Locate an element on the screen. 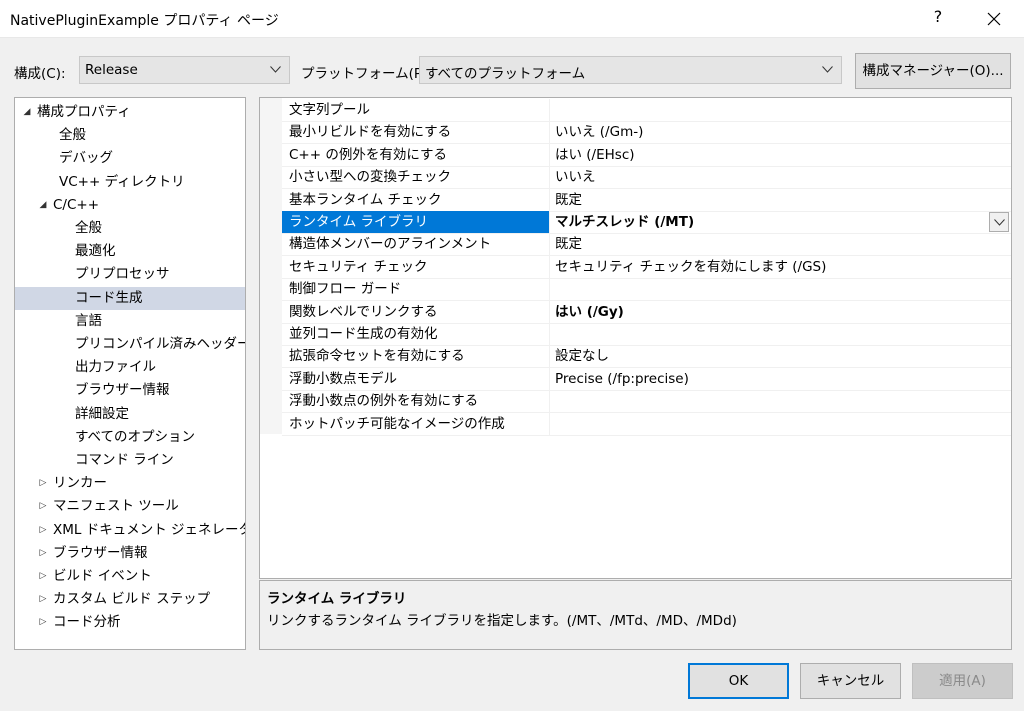 This screenshot has width=1024, height=711. tree-item-label: カスタム ビルド ステップ is located at coordinates (132, 599).